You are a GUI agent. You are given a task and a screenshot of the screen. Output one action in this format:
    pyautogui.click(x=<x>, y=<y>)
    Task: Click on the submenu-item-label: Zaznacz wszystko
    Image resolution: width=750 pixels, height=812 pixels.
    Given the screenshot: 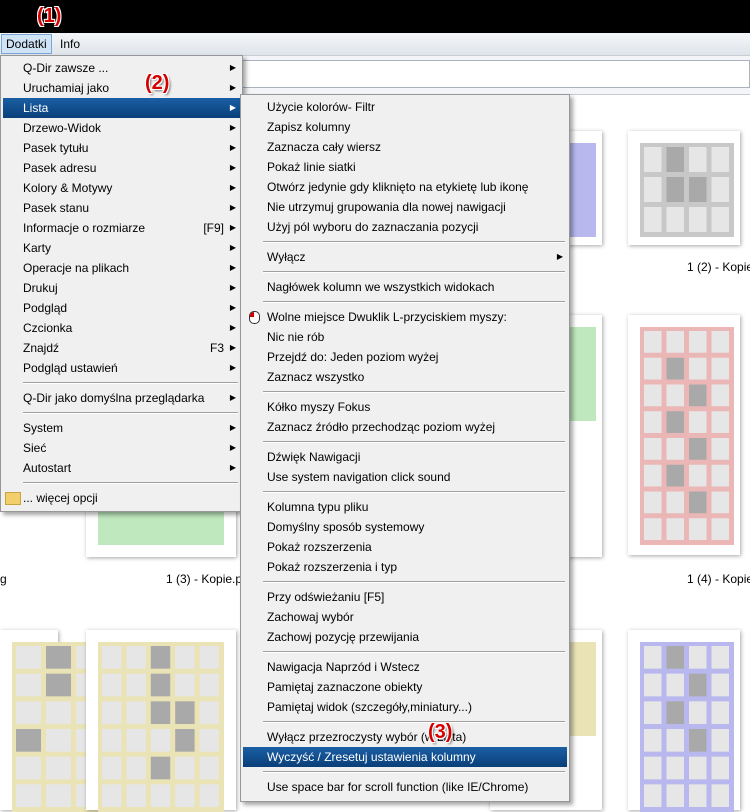 What is the action you would take?
    pyautogui.click(x=316, y=377)
    